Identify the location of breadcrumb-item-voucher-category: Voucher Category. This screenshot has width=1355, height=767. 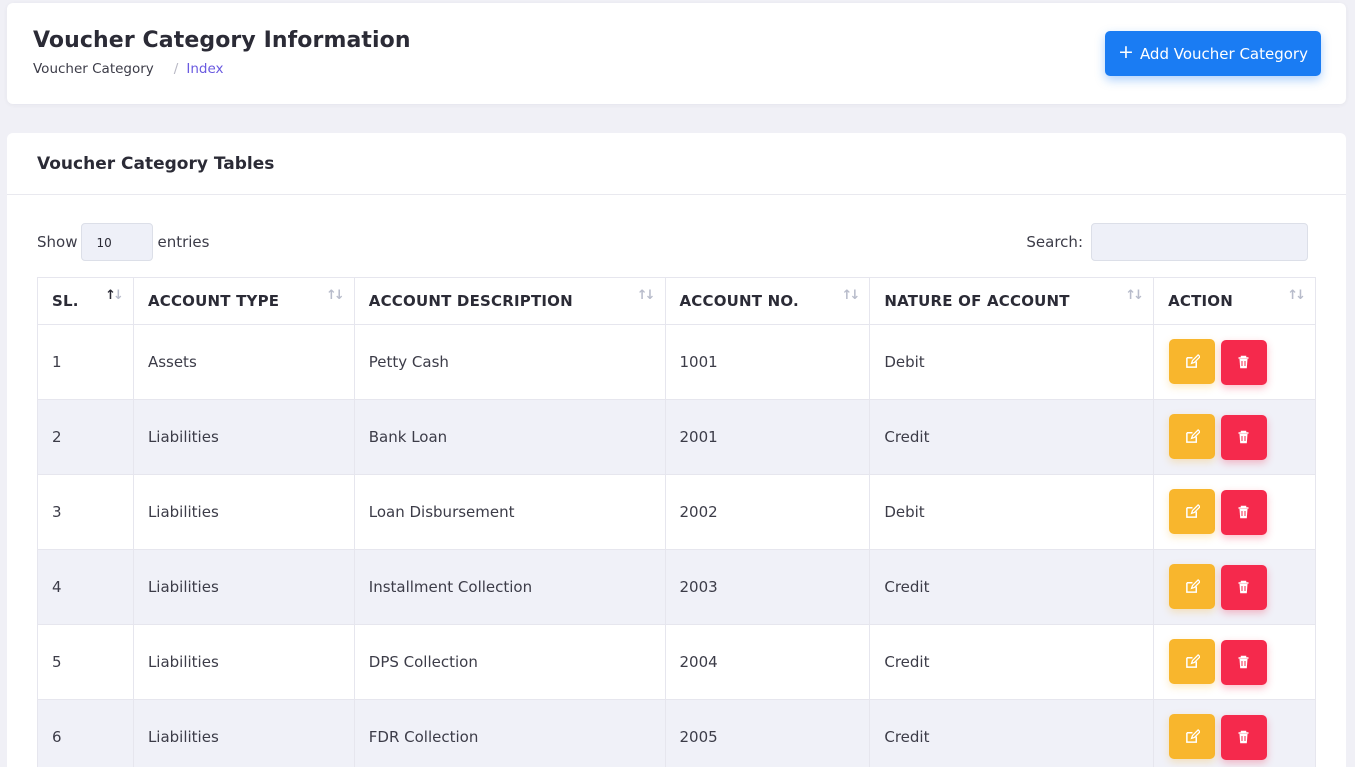
(93, 69).